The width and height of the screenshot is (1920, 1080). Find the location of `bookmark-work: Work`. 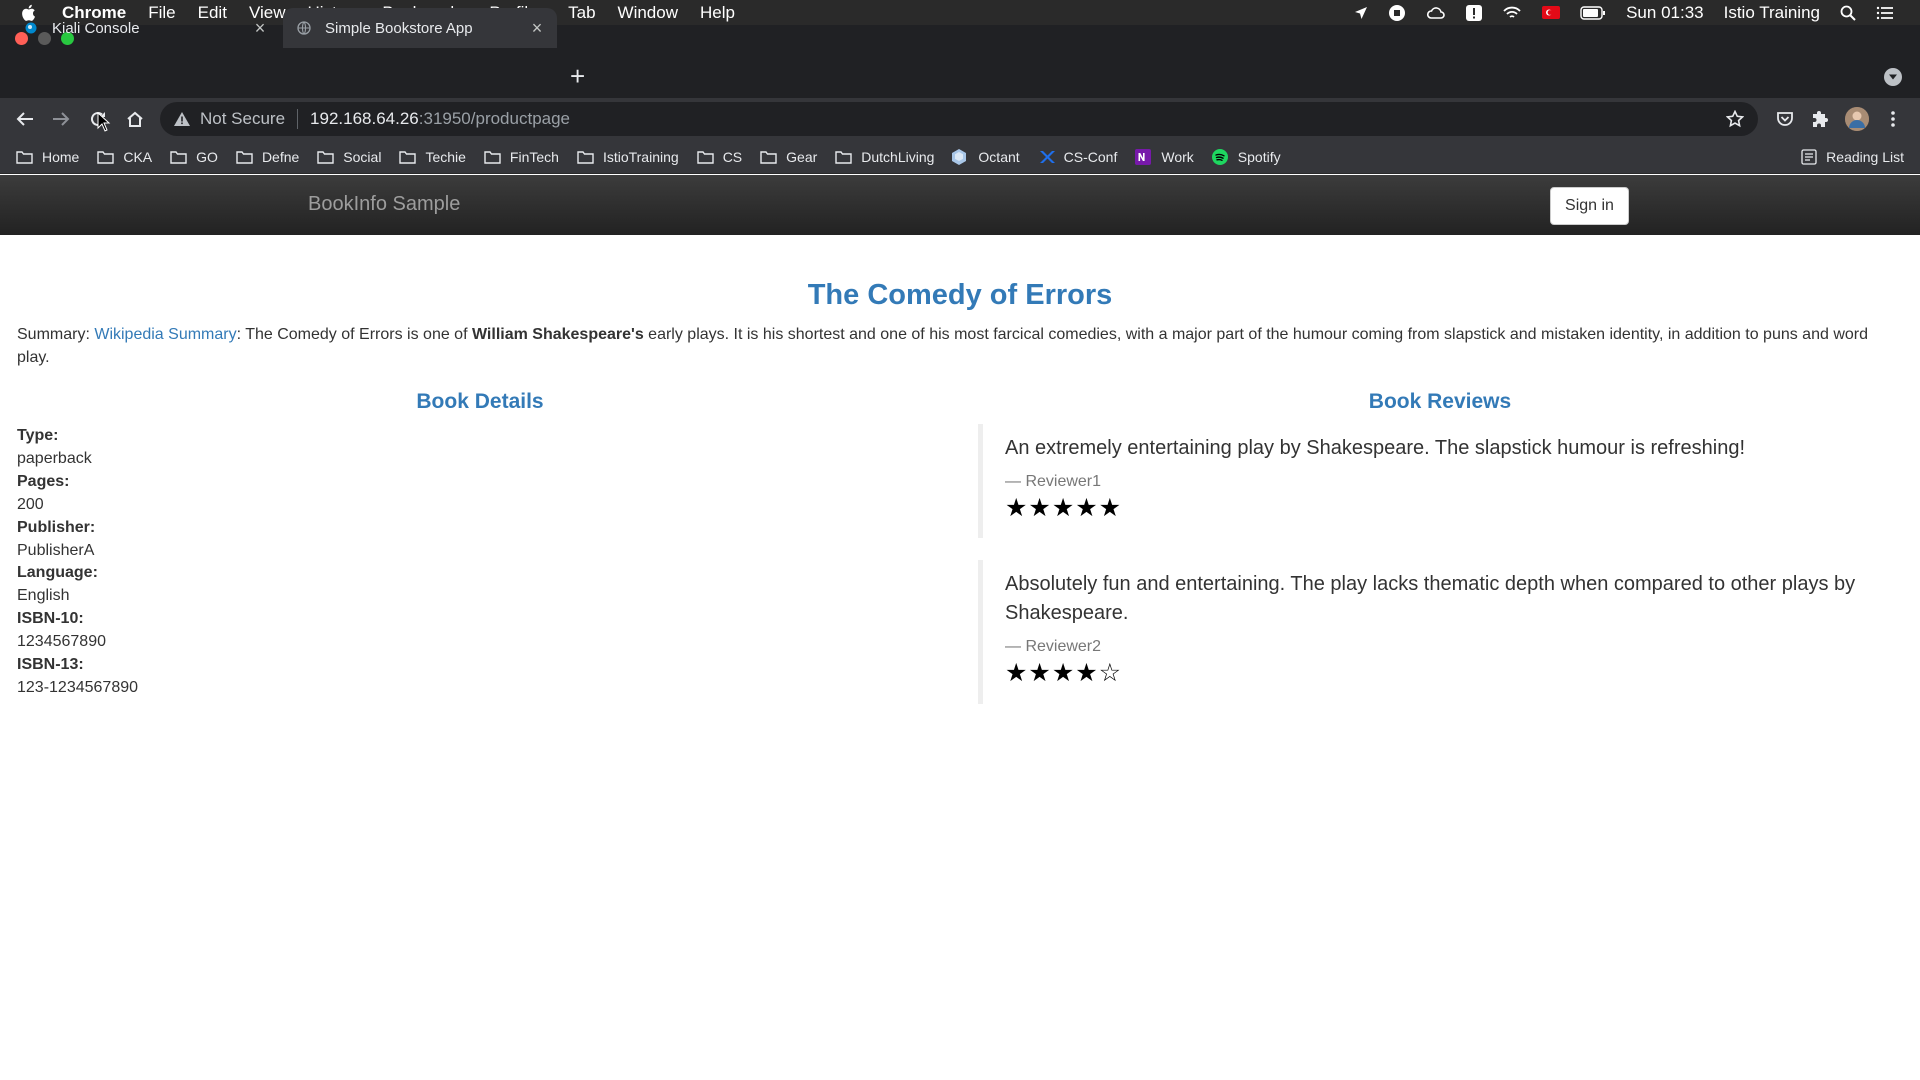

bookmark-work: Work is located at coordinates (1164, 156).